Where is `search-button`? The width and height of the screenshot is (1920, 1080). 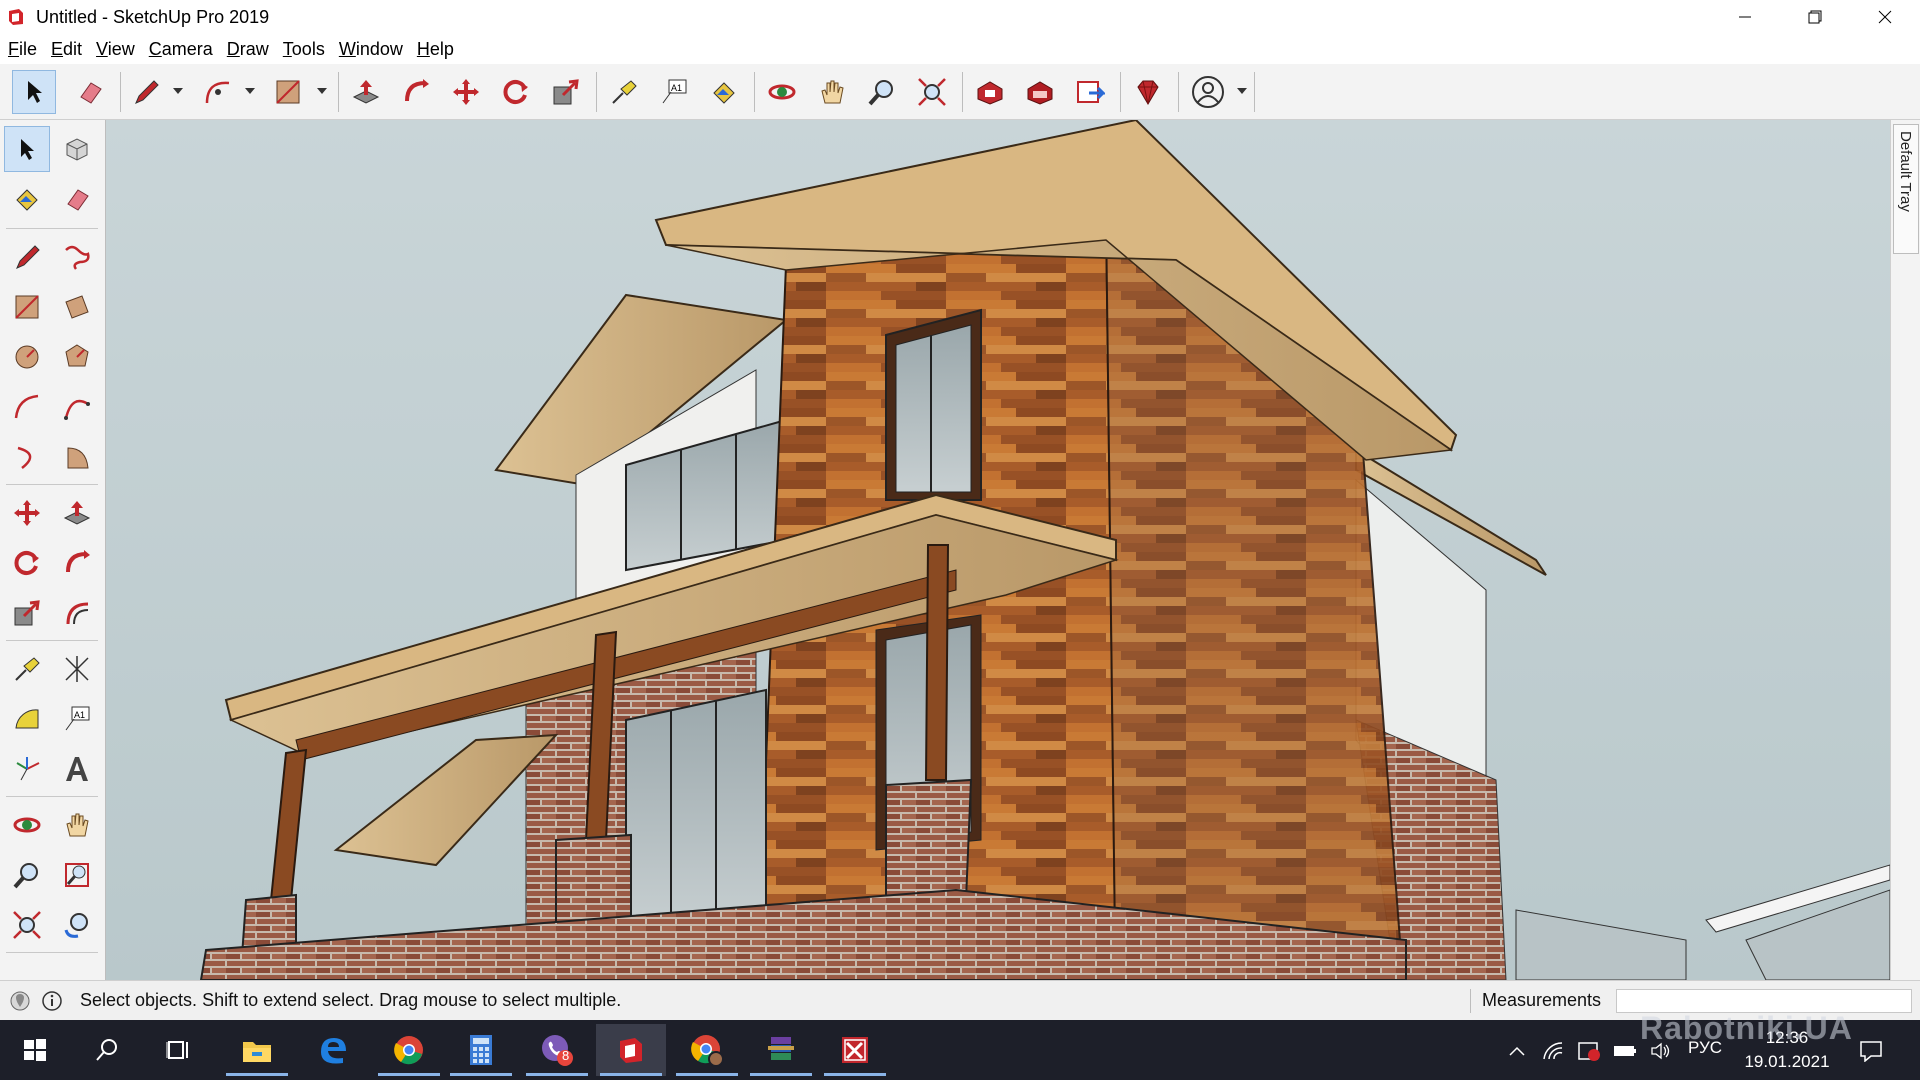 search-button is located at coordinates (107, 1050).